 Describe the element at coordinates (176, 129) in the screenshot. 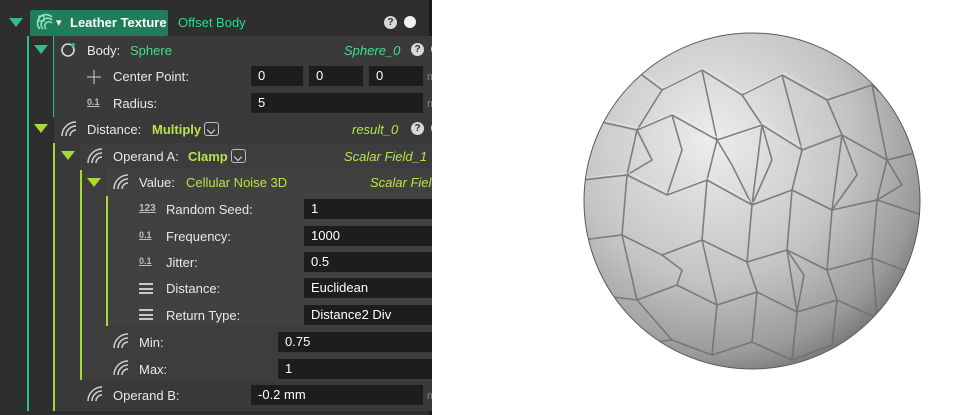

I see `distance-value: Multiply` at that location.